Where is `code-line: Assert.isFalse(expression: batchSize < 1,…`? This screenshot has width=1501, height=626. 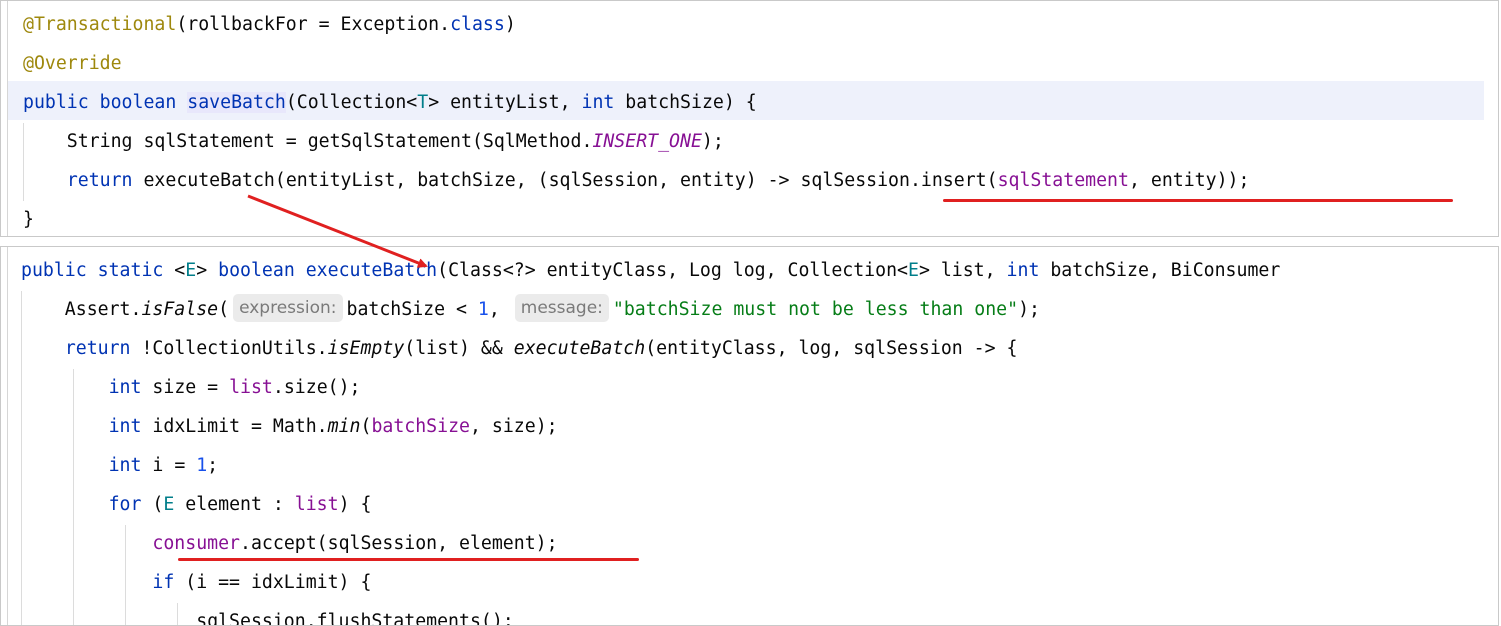 code-line: Assert.isFalse(expression: batchSize < 1,… is located at coordinates (530, 309).